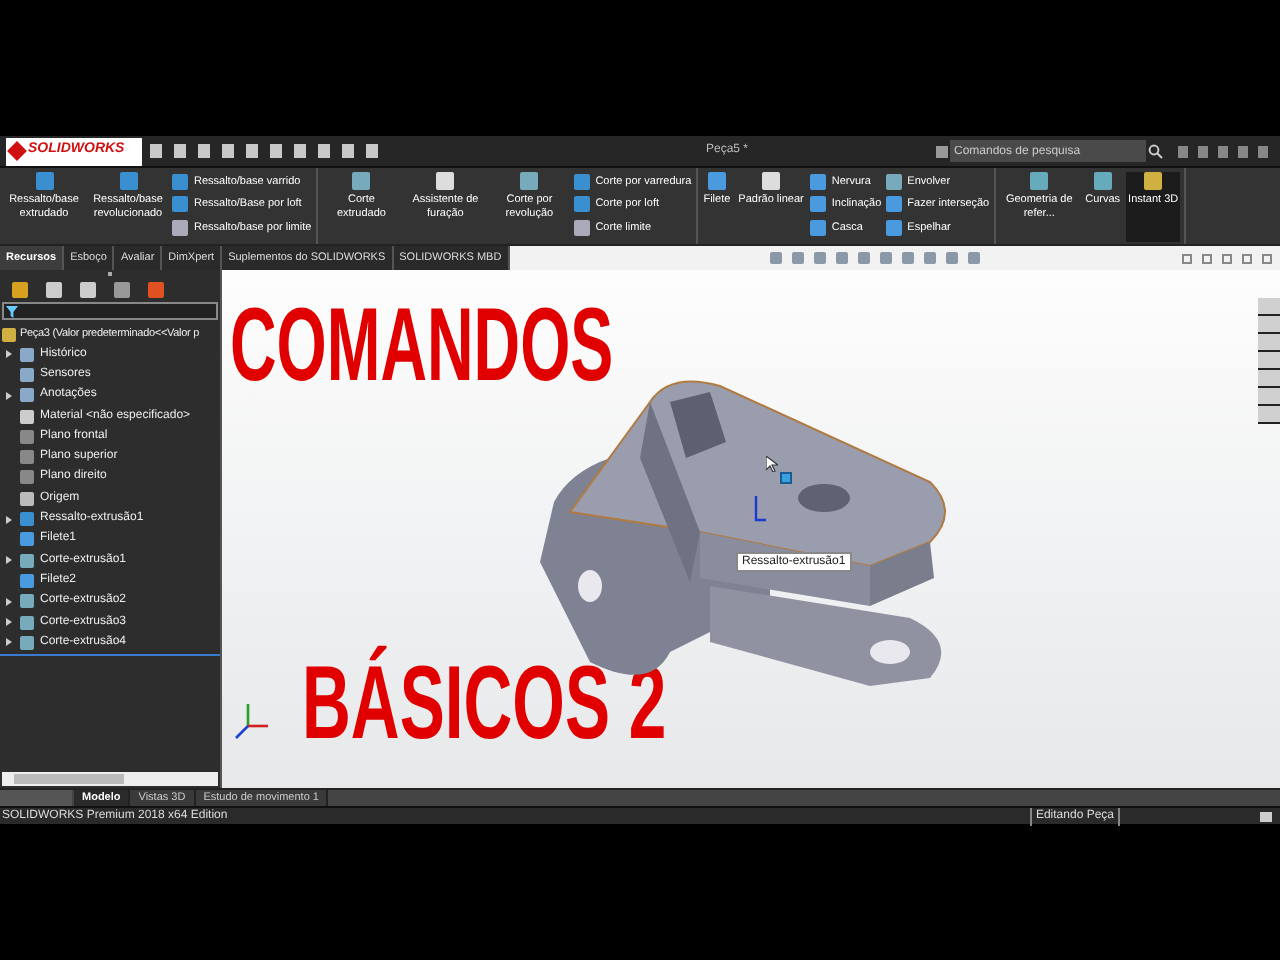 Image resolution: width=1280 pixels, height=960 pixels. I want to click on filter-icon, so click(12, 311).